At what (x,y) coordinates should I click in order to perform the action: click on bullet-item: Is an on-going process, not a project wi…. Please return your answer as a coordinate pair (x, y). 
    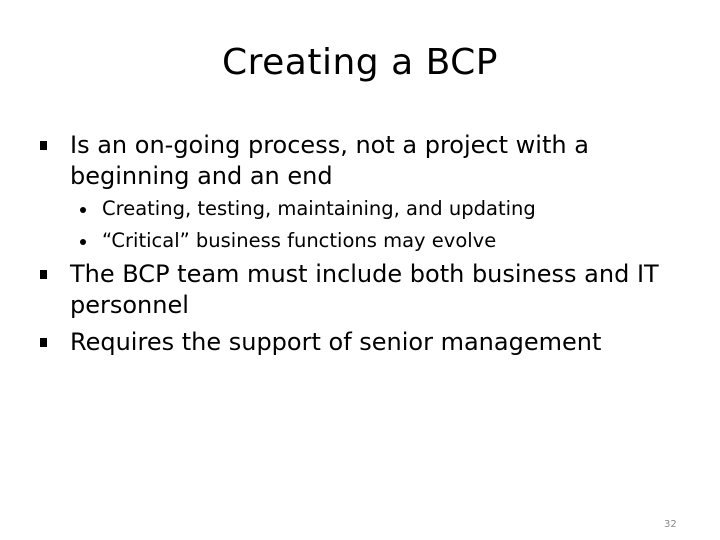
    Looking at the image, I should click on (377, 161).